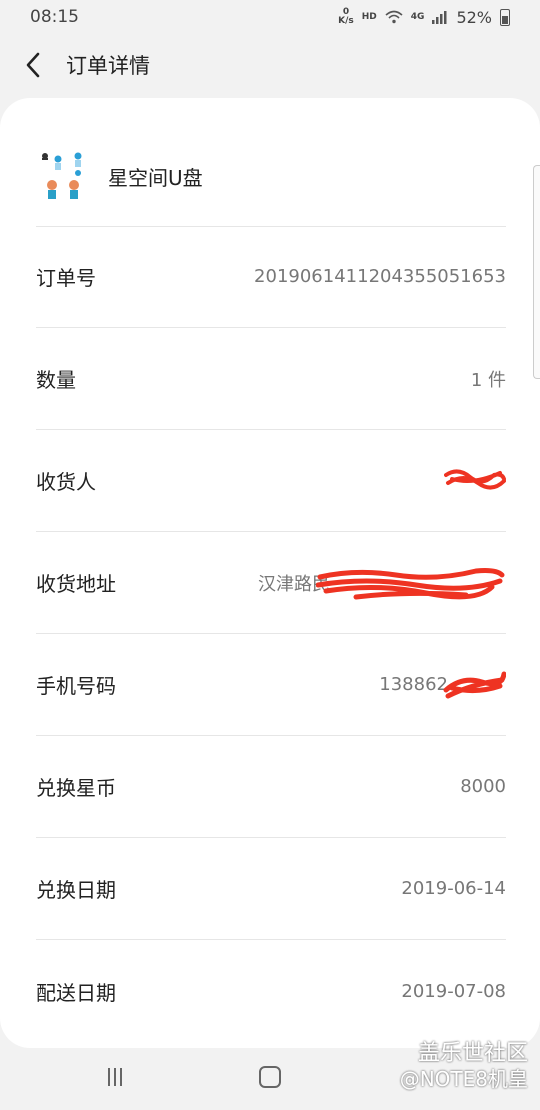  What do you see at coordinates (472, 1053) in the screenshot?
I see `watermark-line1: 盖乐世社区` at bounding box center [472, 1053].